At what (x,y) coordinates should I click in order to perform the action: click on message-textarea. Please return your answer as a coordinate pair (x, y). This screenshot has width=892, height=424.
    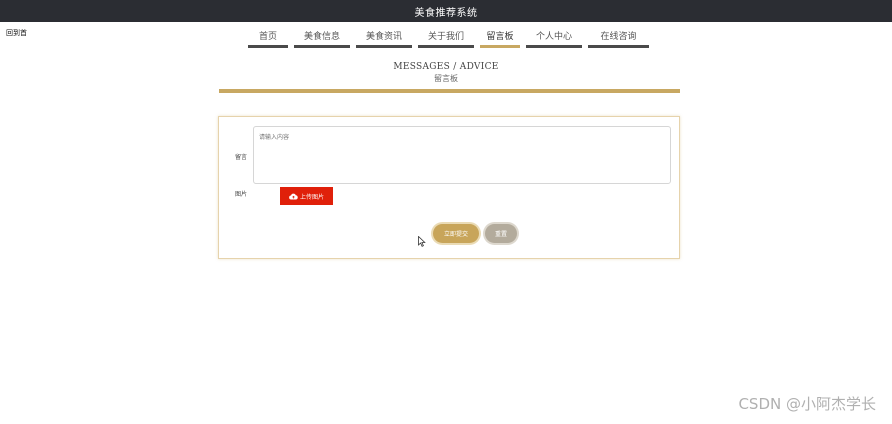
    Looking at the image, I should click on (462, 155).